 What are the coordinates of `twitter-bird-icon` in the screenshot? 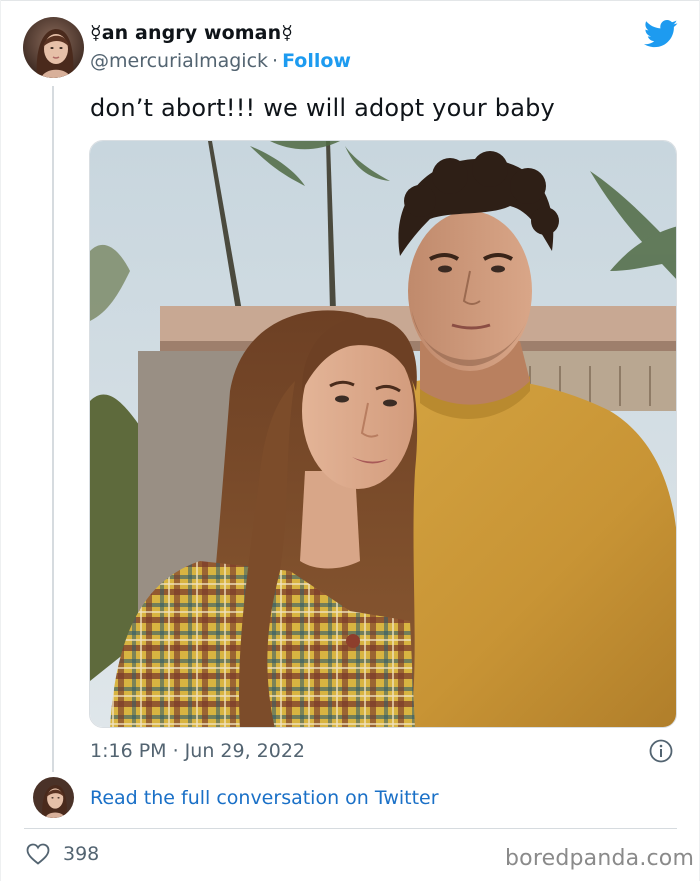 It's located at (661, 34).